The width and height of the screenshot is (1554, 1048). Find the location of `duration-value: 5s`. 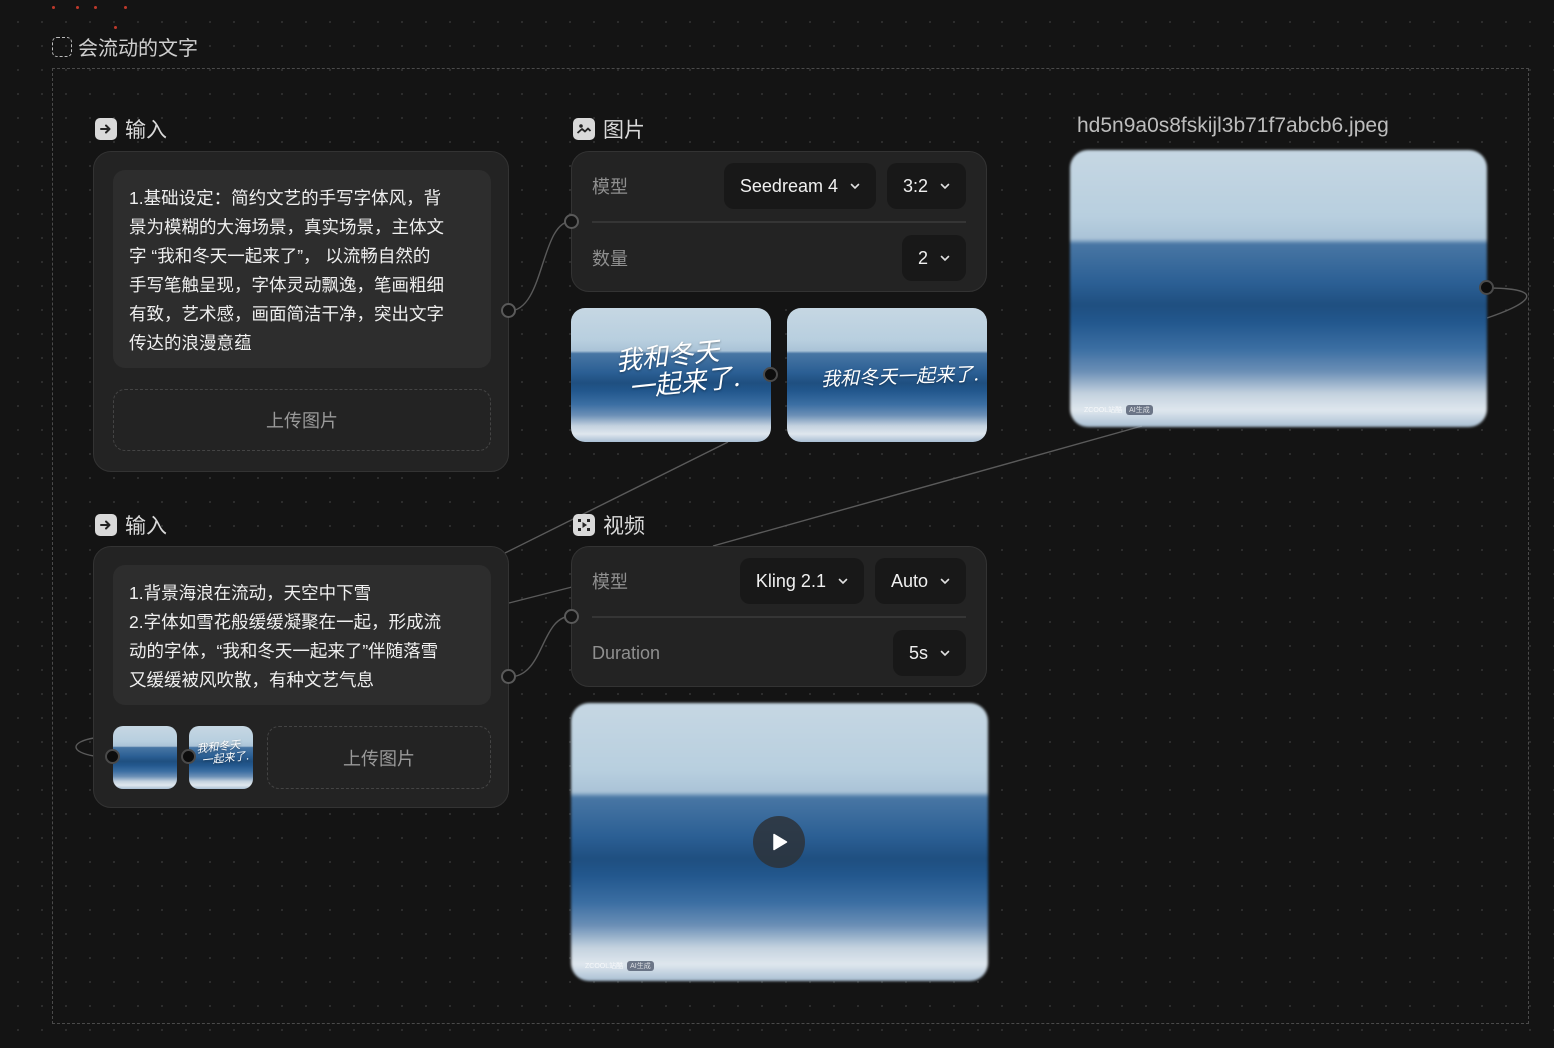

duration-value: 5s is located at coordinates (918, 652).